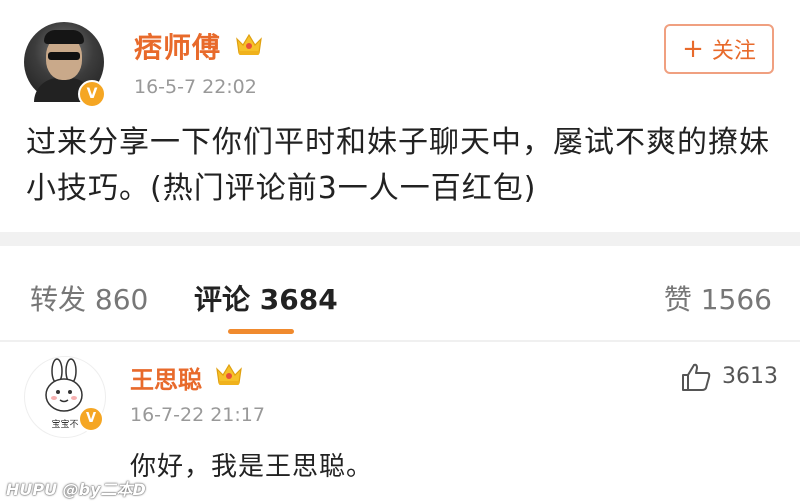  I want to click on watermark: HUPU @by二本D, so click(76, 489).